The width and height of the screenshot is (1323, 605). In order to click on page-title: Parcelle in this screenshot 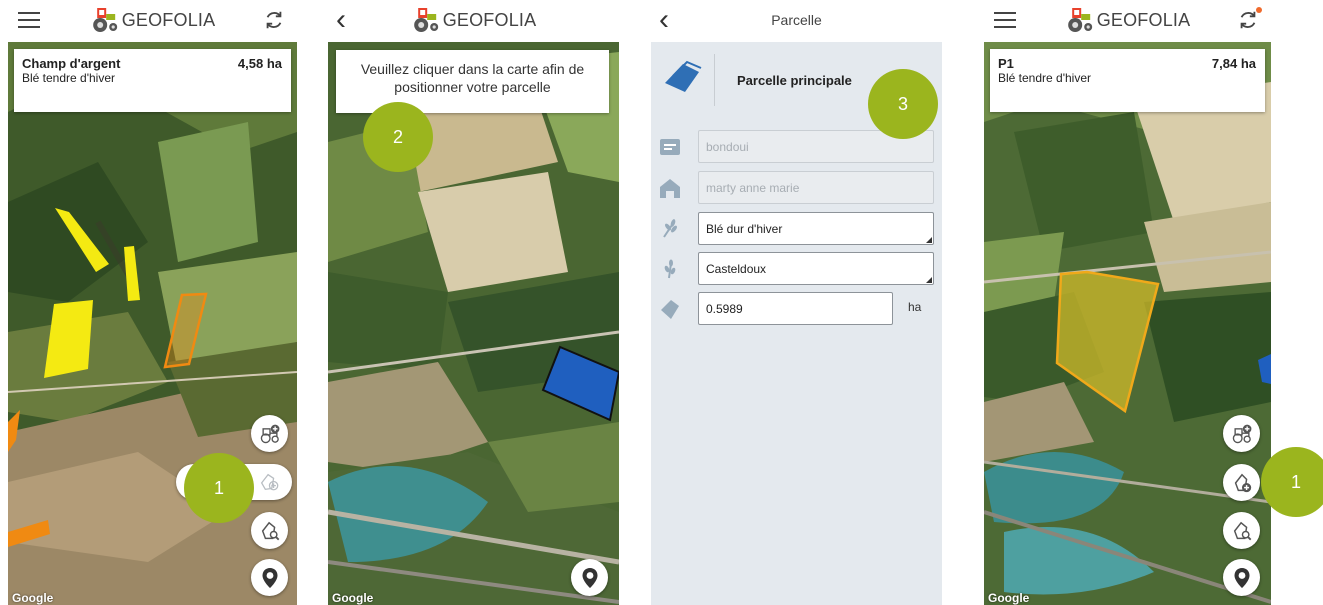, I will do `click(796, 20)`.